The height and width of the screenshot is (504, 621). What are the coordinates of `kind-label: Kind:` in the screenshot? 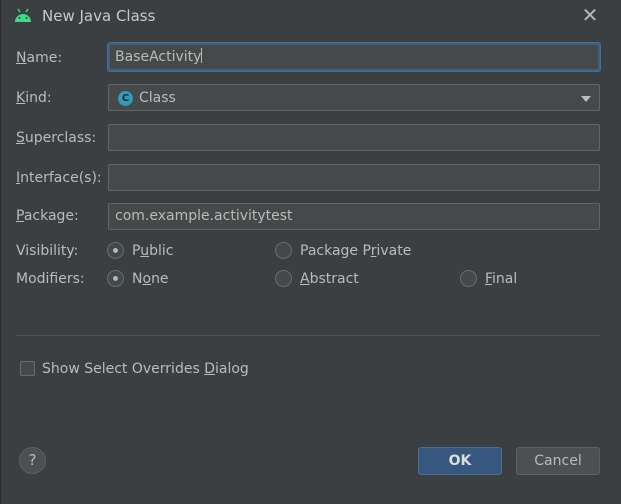 It's located at (34, 98).